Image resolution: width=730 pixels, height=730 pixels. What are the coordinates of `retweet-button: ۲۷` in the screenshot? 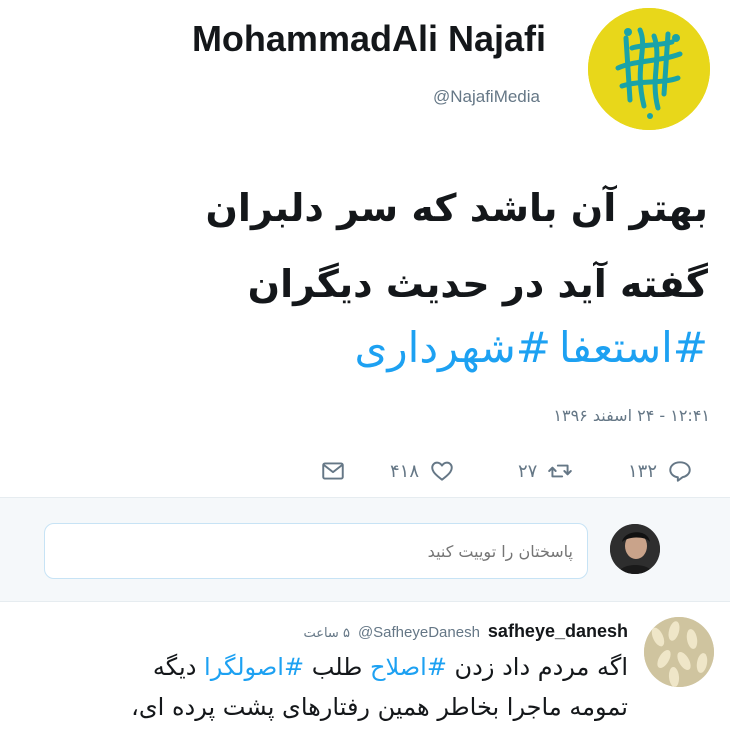 It's located at (545, 471).